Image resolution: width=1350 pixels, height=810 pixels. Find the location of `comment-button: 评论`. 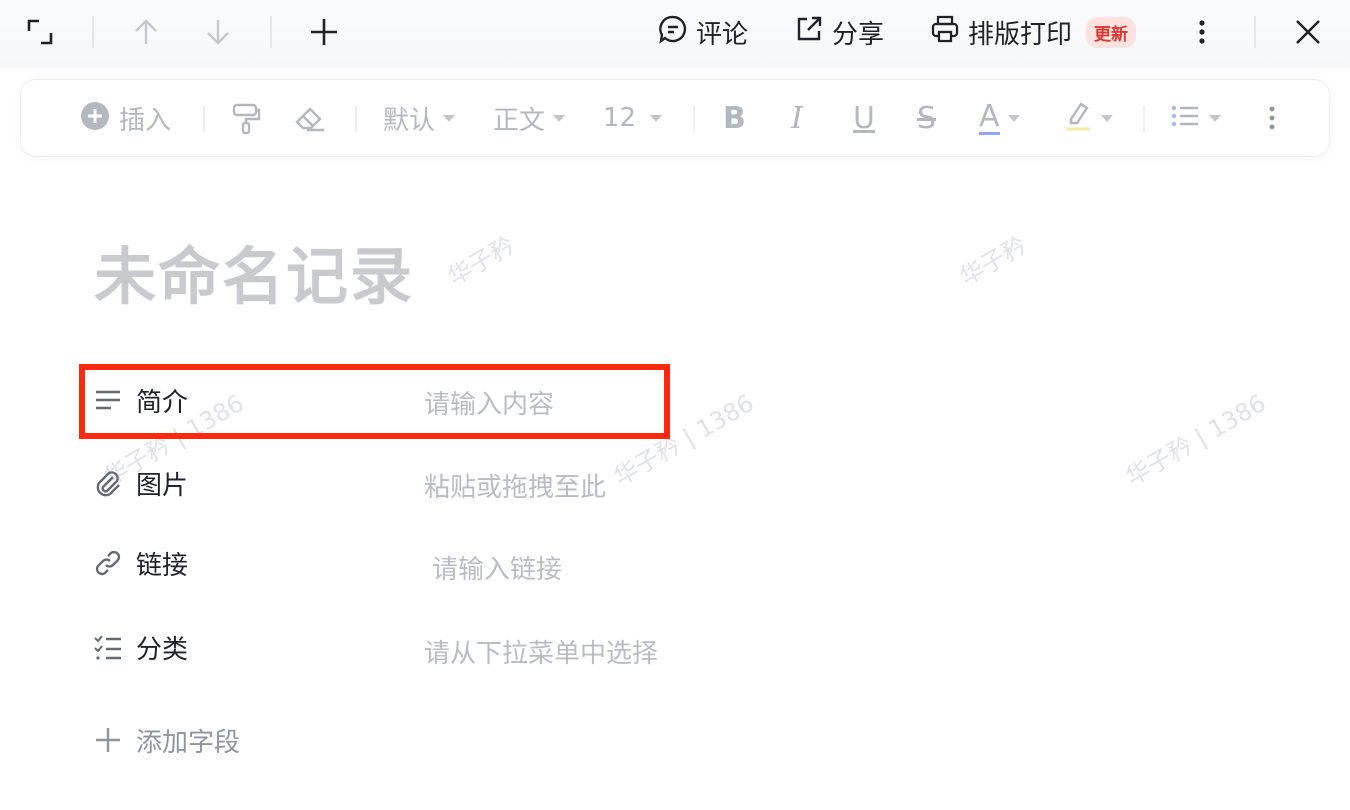

comment-button: 评论 is located at coordinates (703, 32).